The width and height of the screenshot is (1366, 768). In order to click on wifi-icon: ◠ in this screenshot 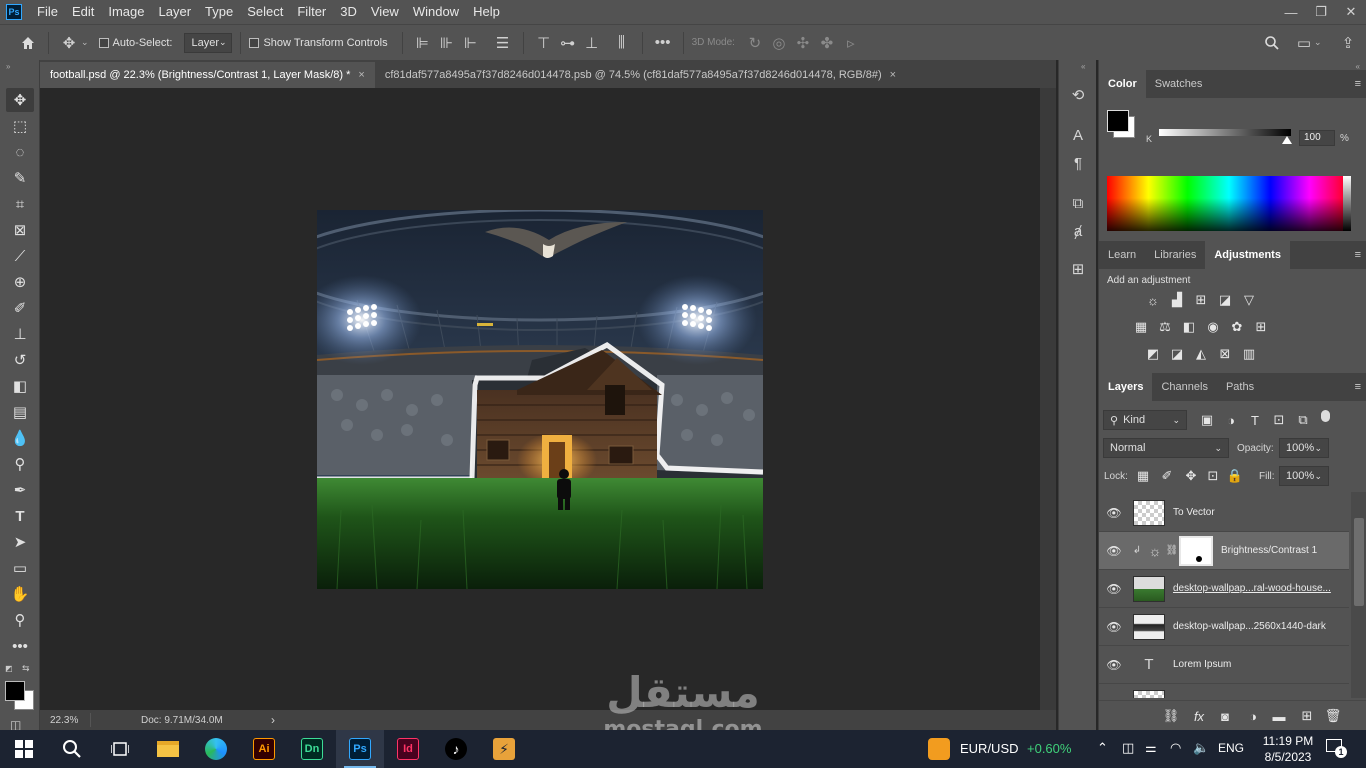, I will do `click(1175, 748)`.